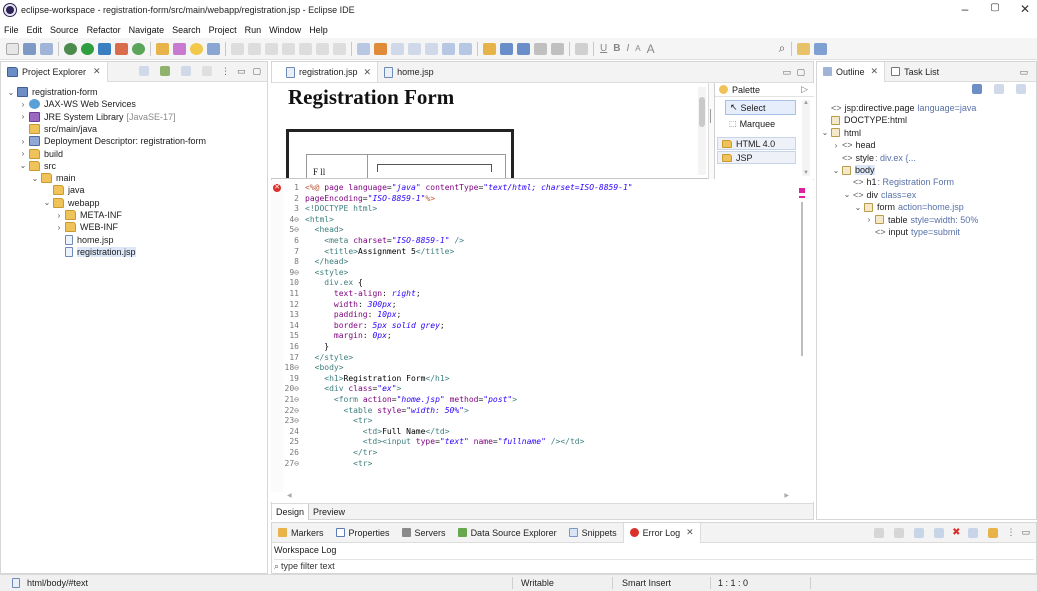 The width and height of the screenshot is (1037, 591). I want to click on outline-item: › <> head, so click(854, 145).